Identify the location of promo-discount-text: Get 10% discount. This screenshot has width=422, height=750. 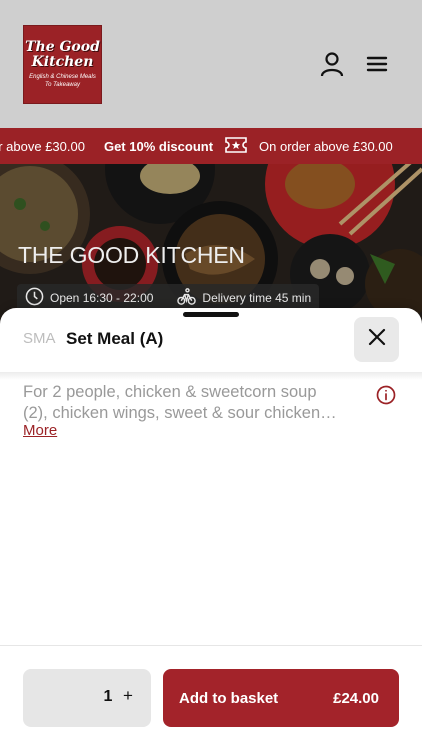
(158, 146).